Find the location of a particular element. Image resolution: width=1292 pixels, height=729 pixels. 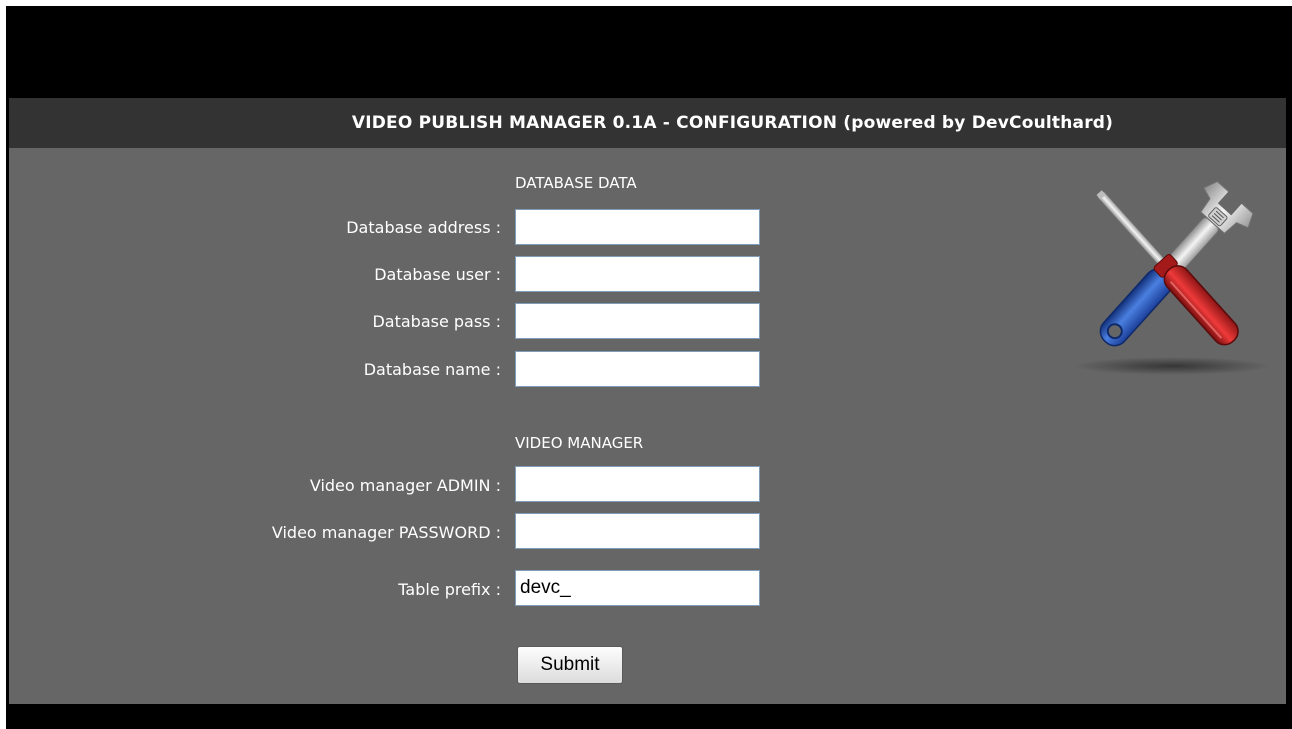

video-manager-admin-label: Video manager ADMIN : is located at coordinates (405, 485).